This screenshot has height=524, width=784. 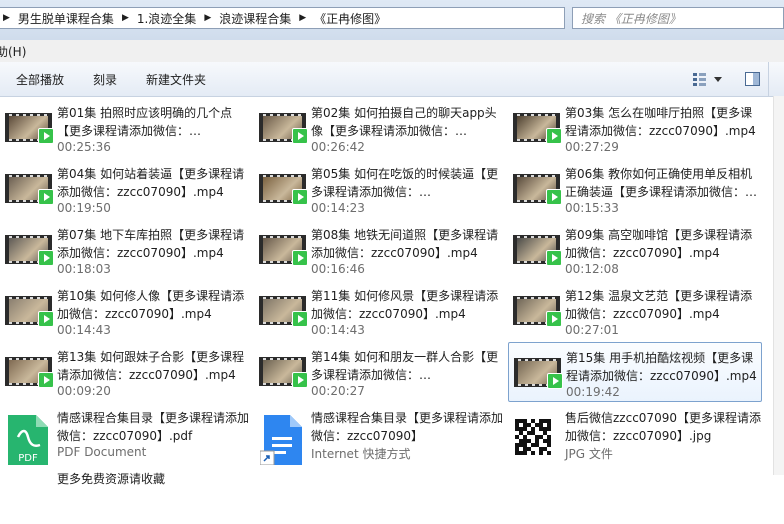 I want to click on breadcrumb-item: 浪迹课程合集, so click(x=255, y=18).